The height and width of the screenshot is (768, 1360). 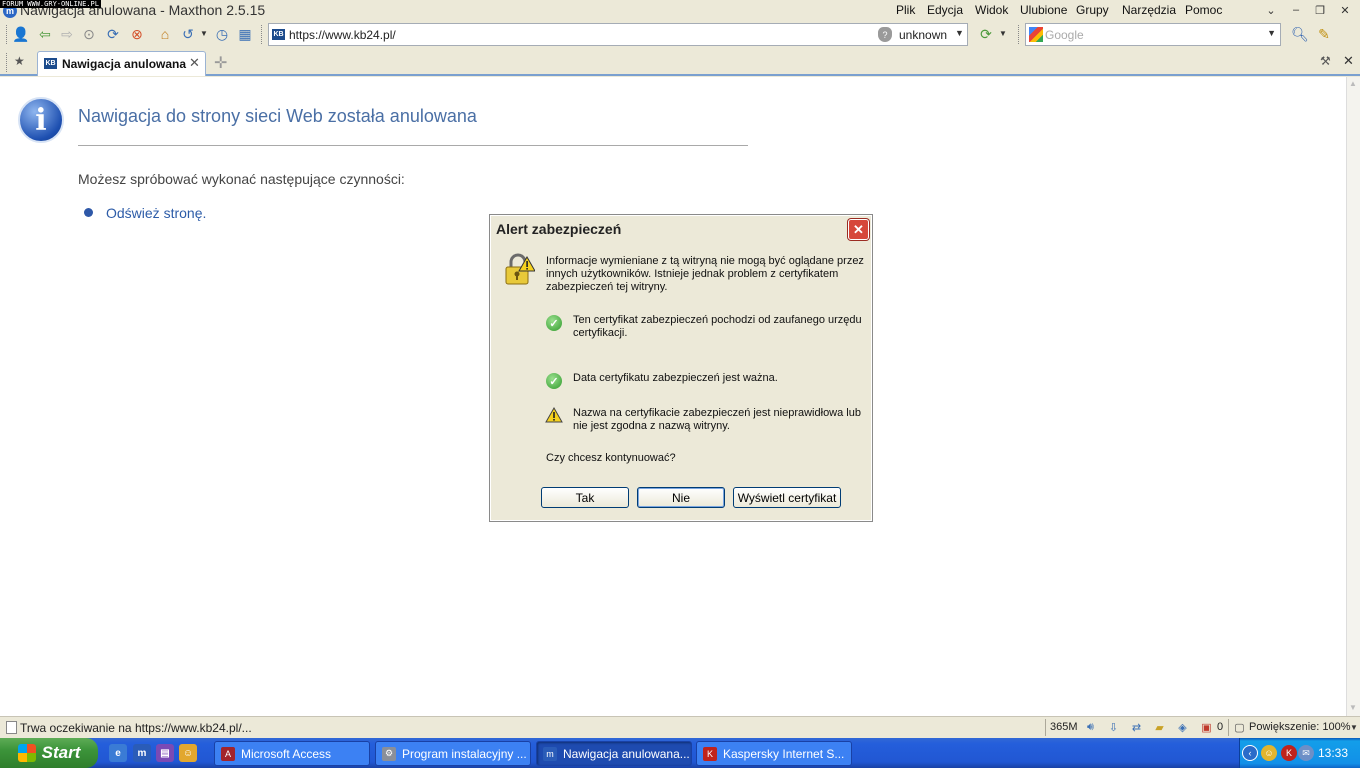 What do you see at coordinates (156, 213) in the screenshot?
I see `refresh-page-link: Odśwież stronę.` at bounding box center [156, 213].